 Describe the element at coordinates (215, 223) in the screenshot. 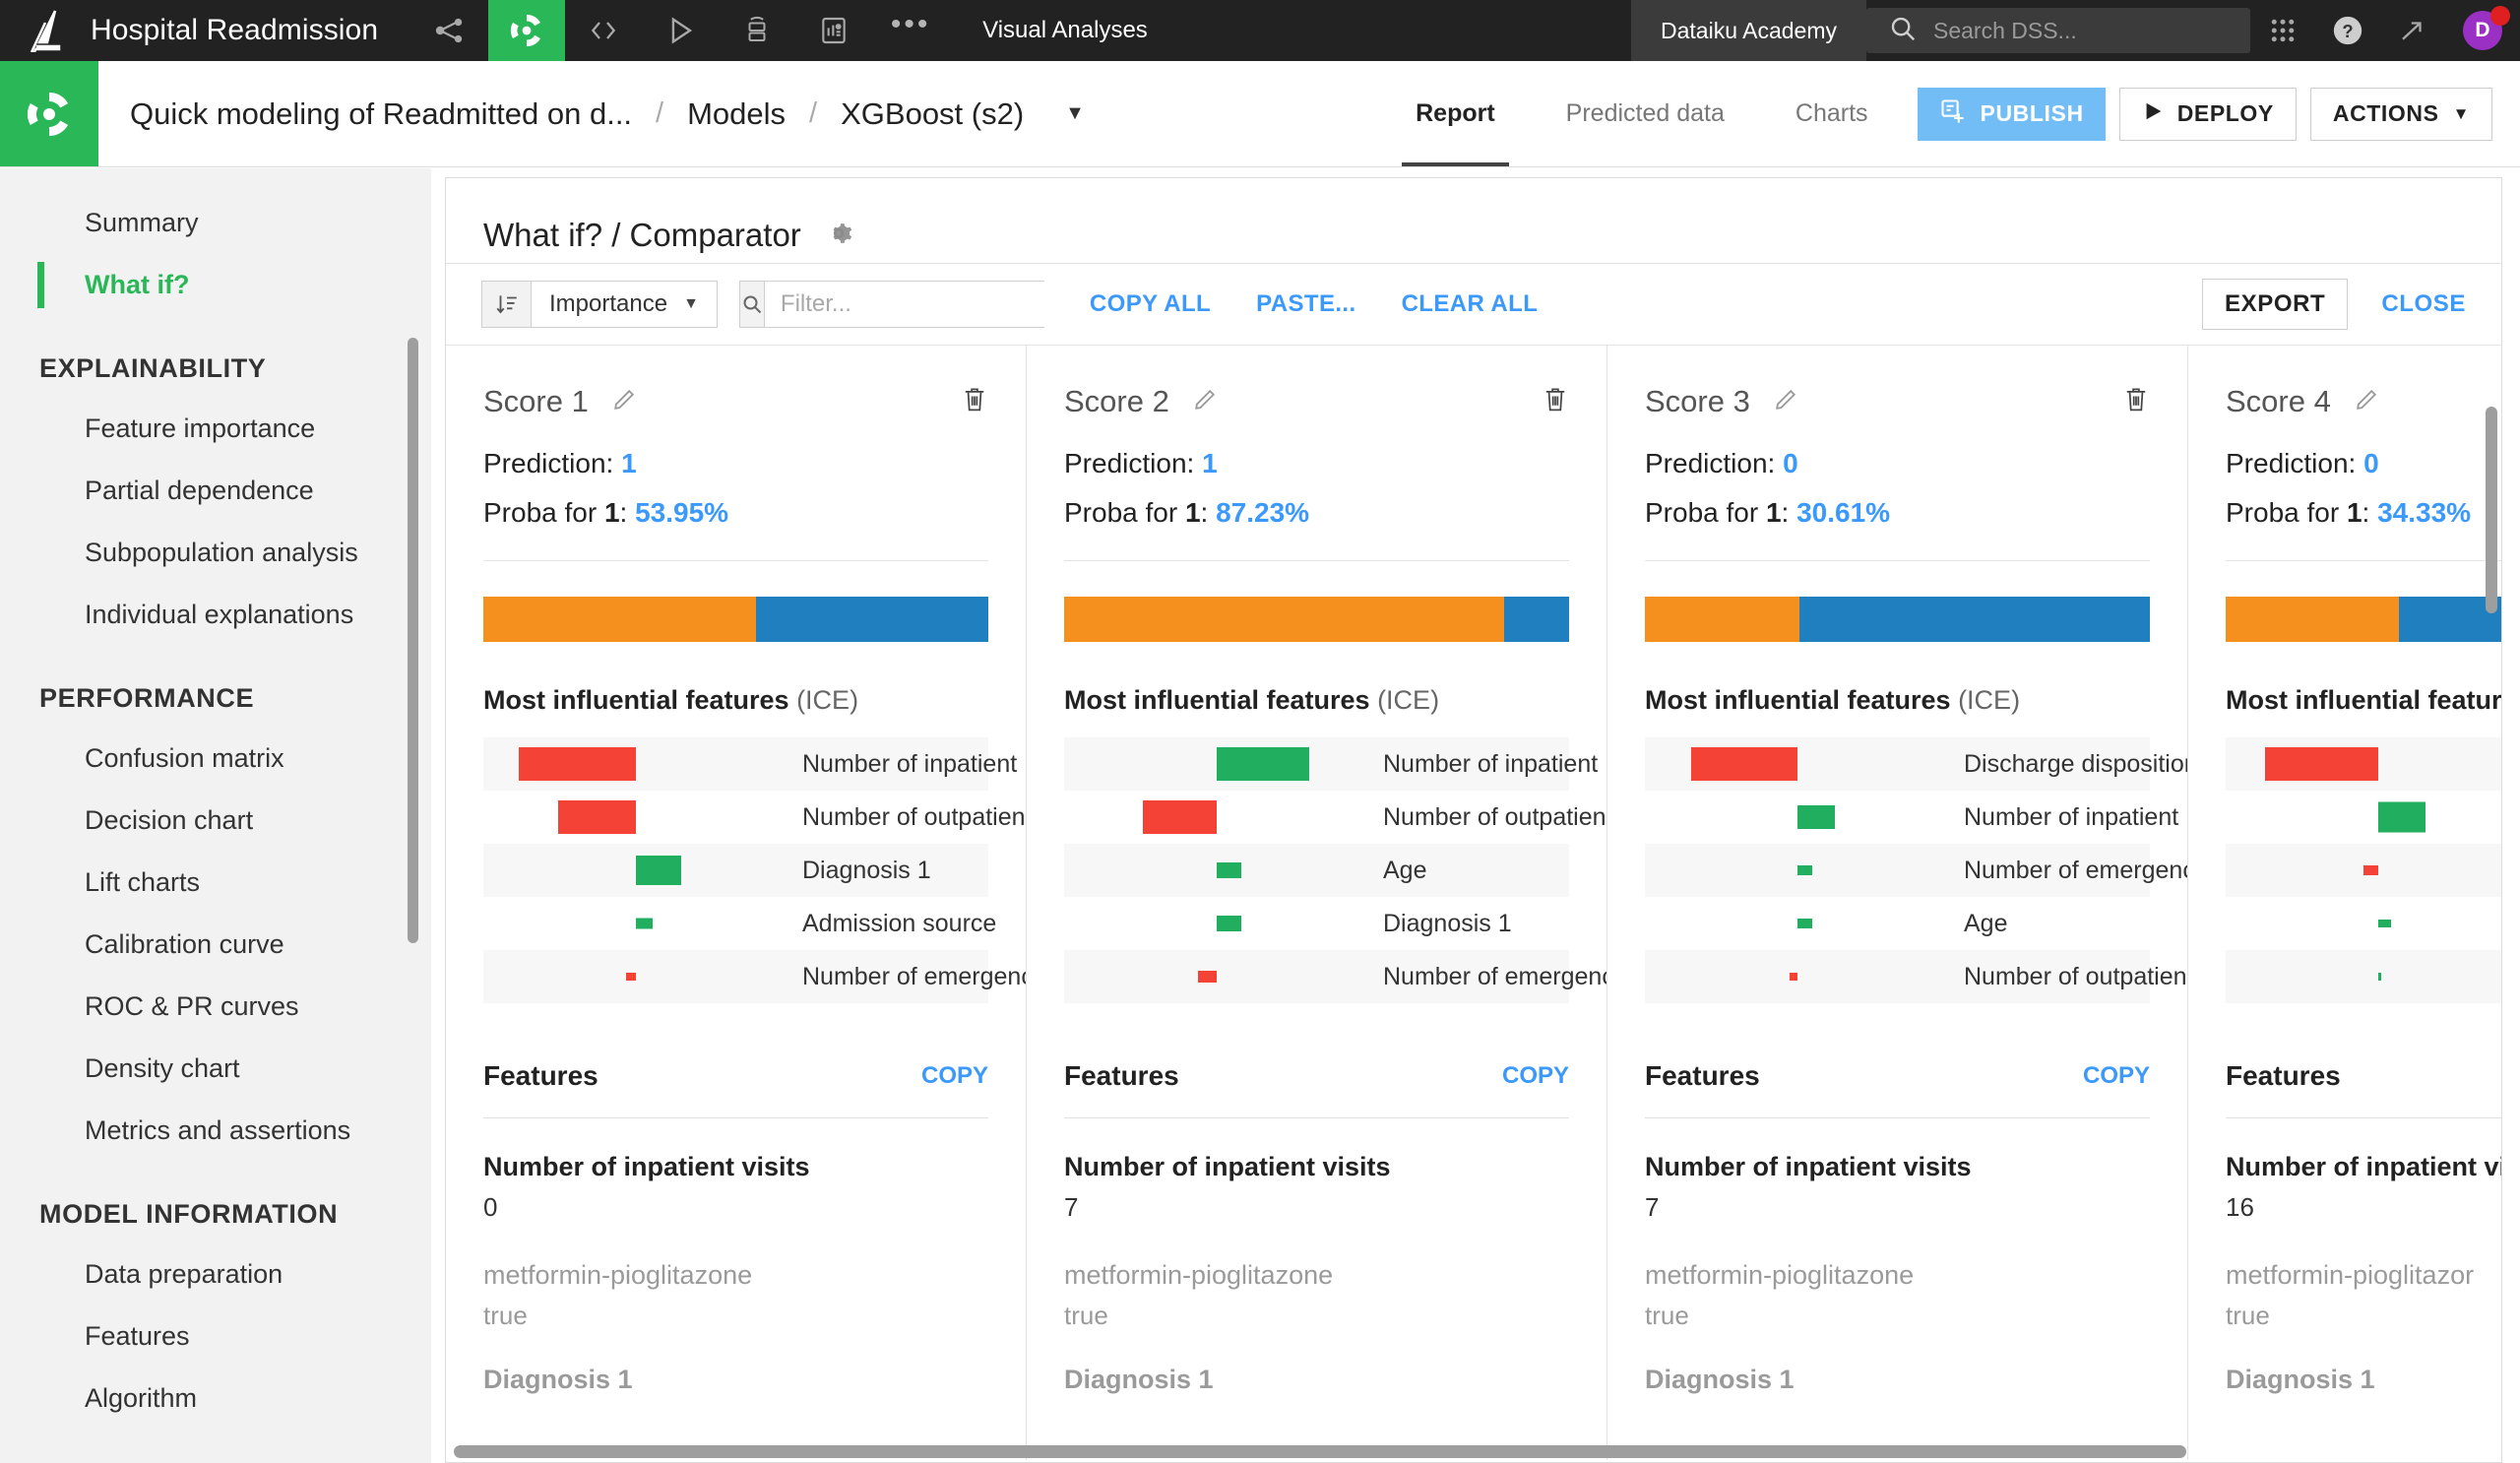

I see `sidebar-item-summary: Summary` at that location.